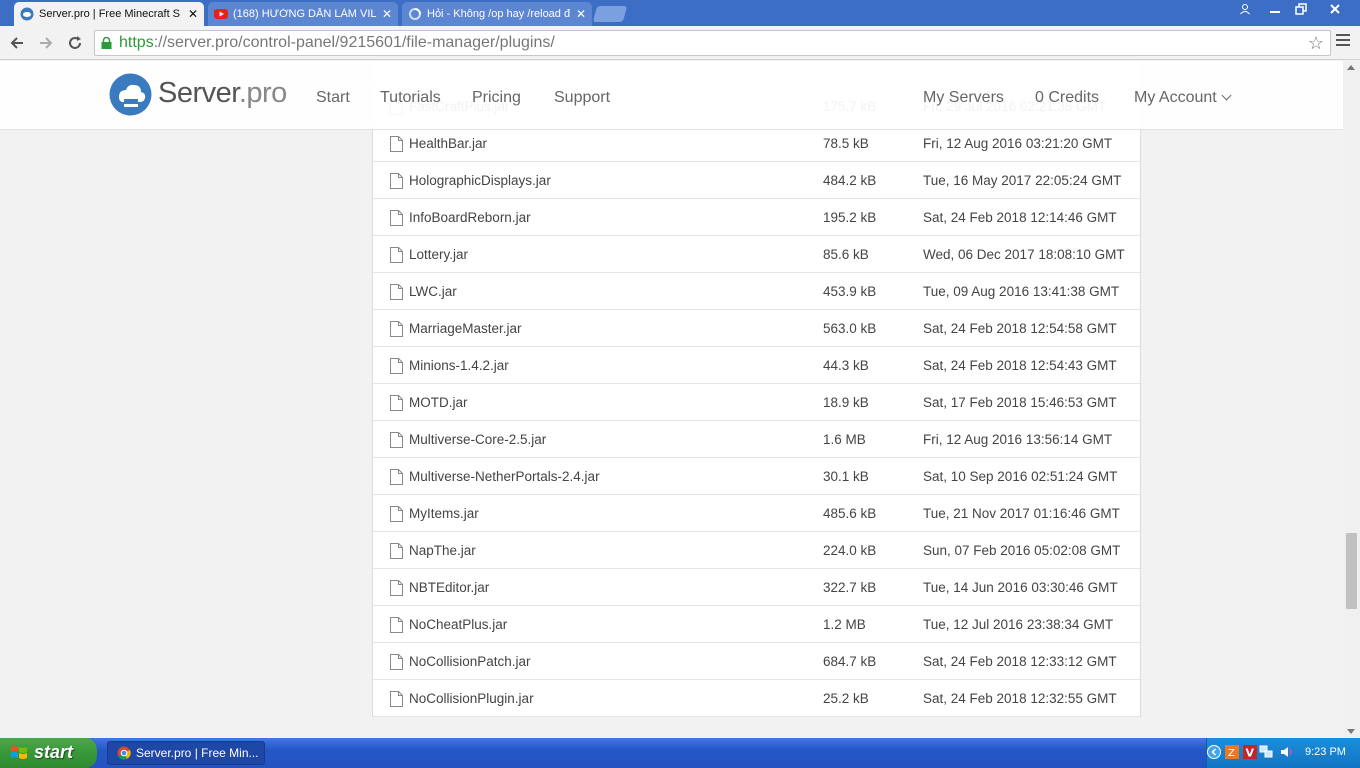 The image size is (1360, 768). I want to click on chevron-down-icon, so click(1226, 95).